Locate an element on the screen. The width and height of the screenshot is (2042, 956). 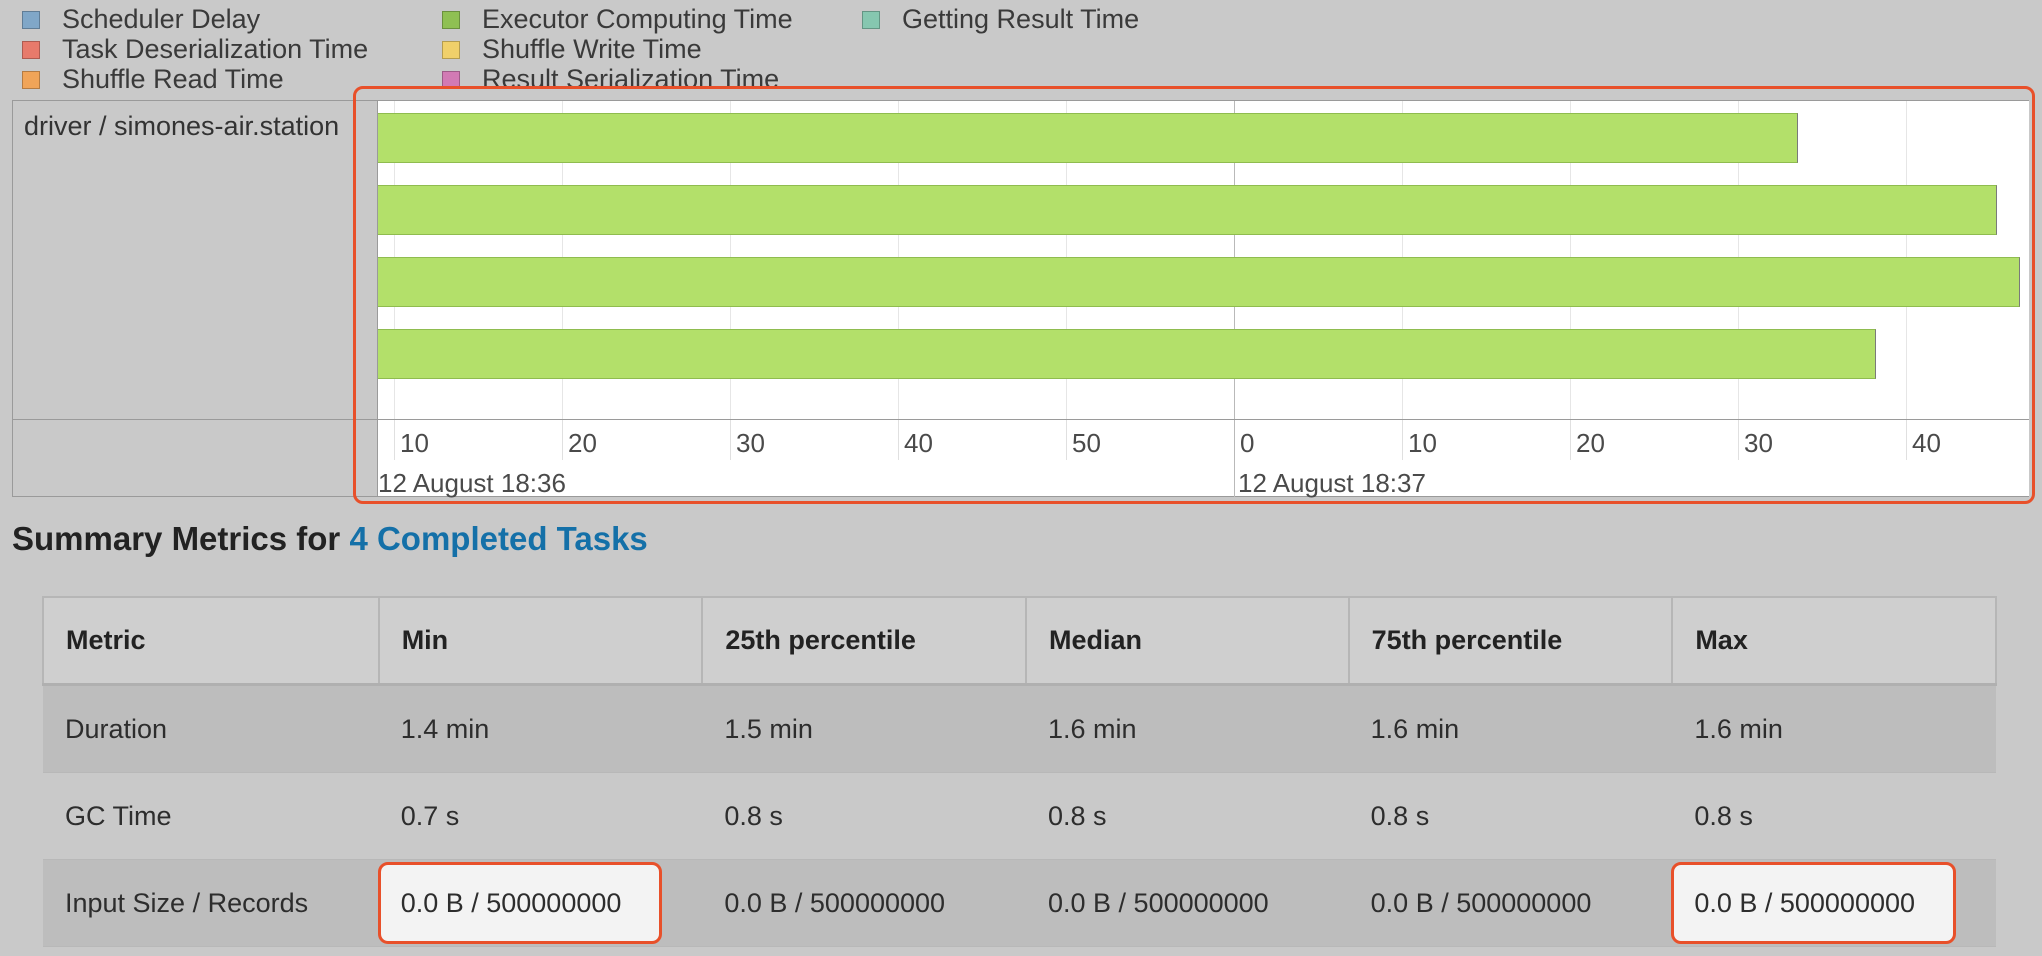
metric-75th-percentile: 0.0 B / 500000000 is located at coordinates (1510, 903).